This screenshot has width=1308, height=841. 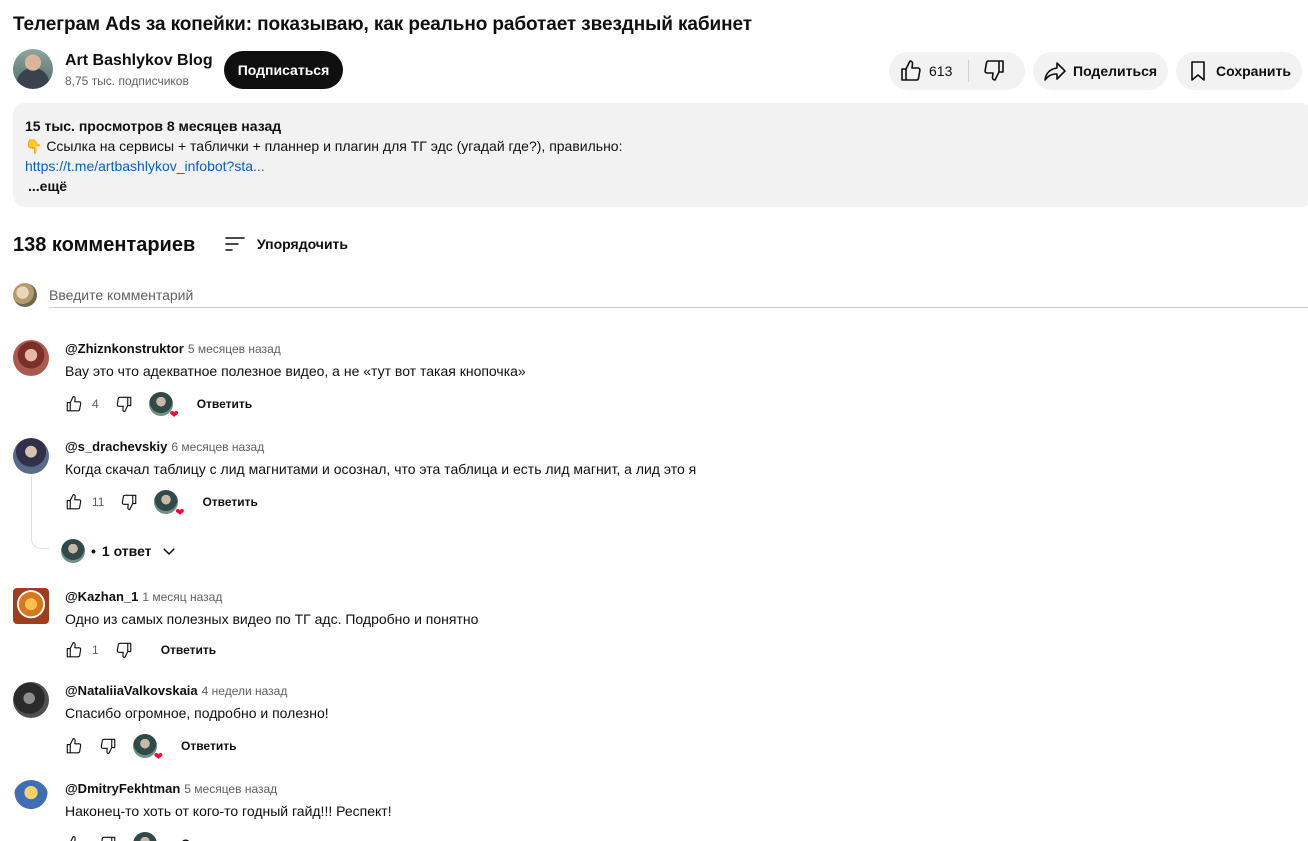 I want to click on subscriber-count: 8,75 тыс. подписчиков, so click(x=127, y=81).